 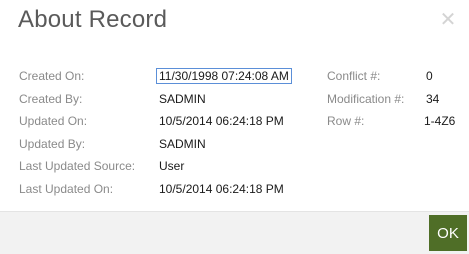 I want to click on modification-value: 34, so click(x=433, y=99).